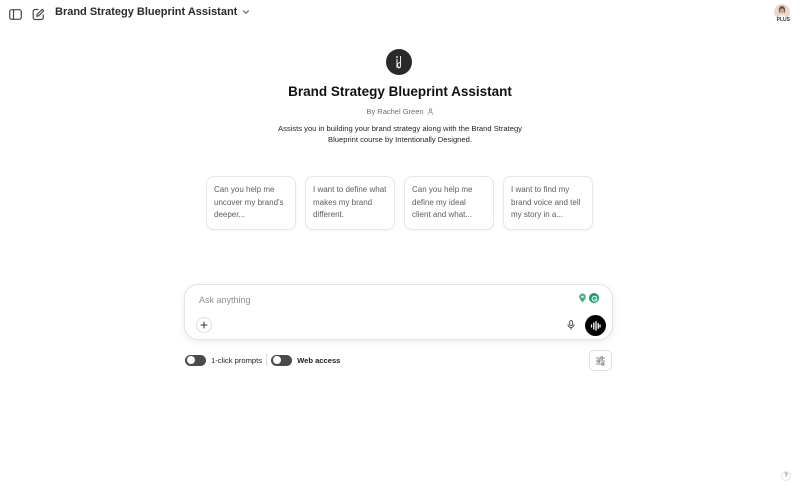 The width and height of the screenshot is (800, 490). What do you see at coordinates (783, 20) in the screenshot?
I see `plan-badge: PLUS` at bounding box center [783, 20].